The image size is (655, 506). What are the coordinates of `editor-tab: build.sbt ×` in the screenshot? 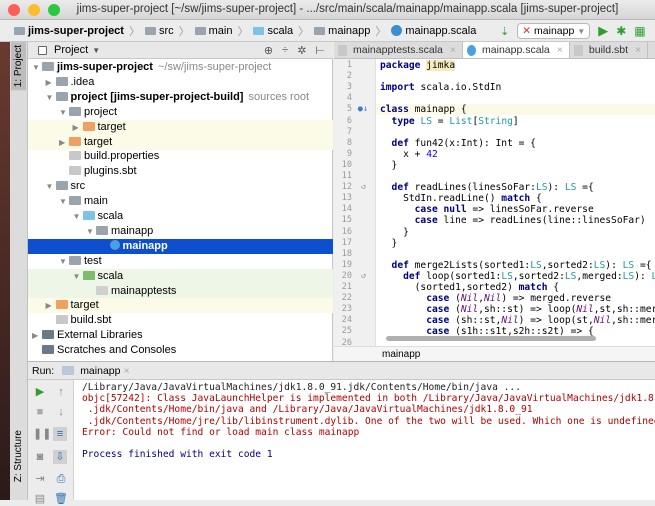 It's located at (609, 50).